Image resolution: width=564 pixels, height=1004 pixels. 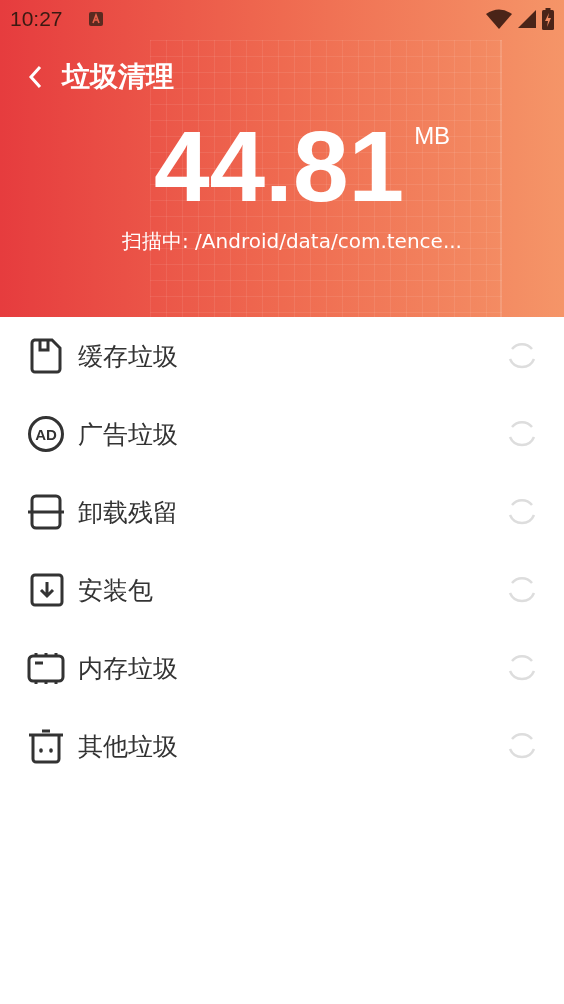 What do you see at coordinates (36, 19) in the screenshot?
I see `status-time: 10:27` at bounding box center [36, 19].